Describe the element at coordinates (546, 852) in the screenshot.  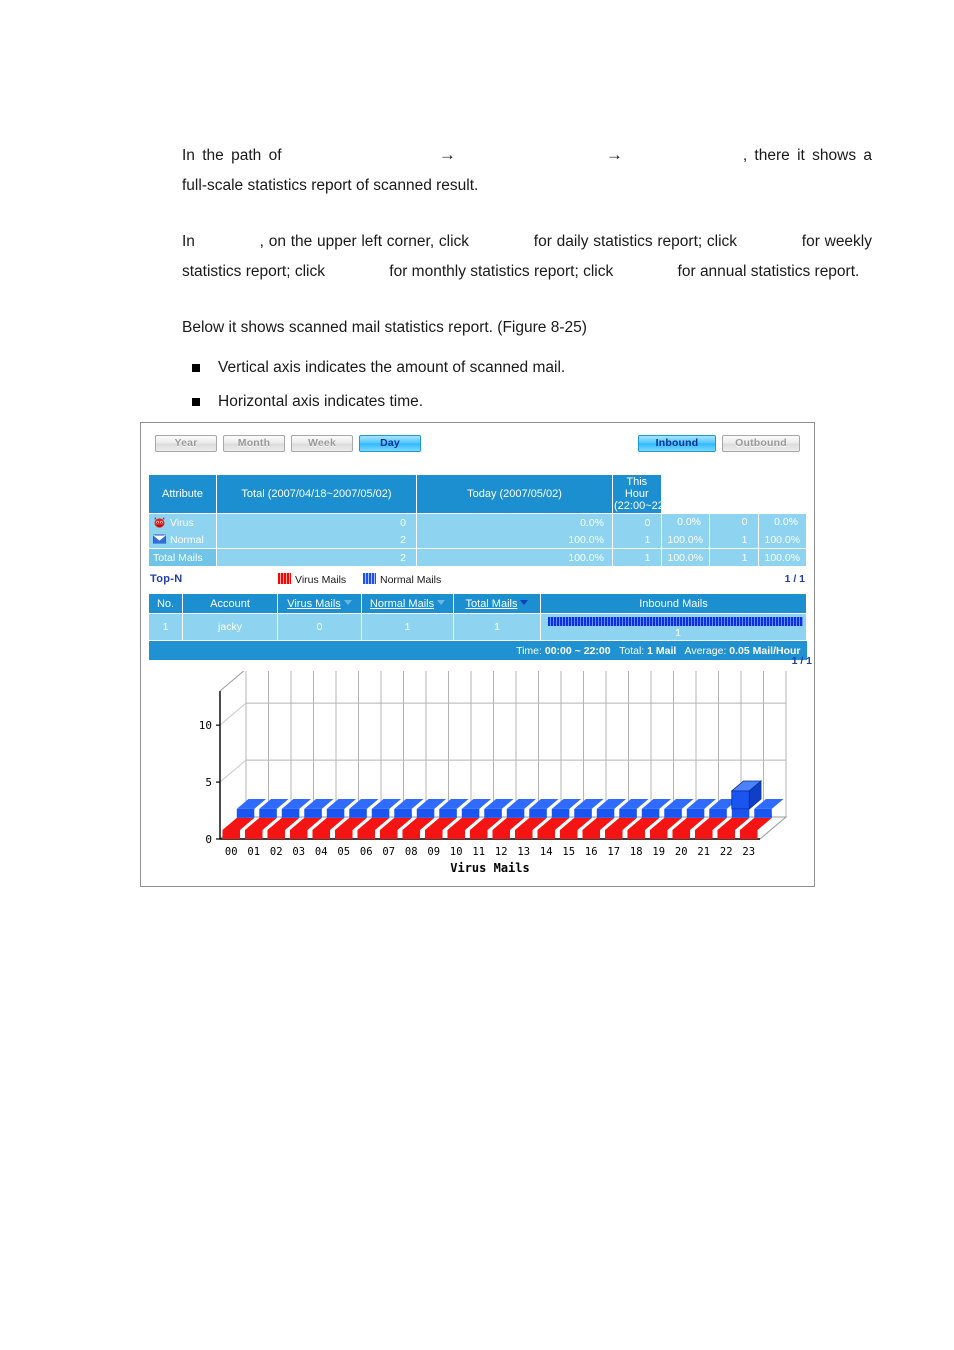
I see `svg-text: 14` at that location.